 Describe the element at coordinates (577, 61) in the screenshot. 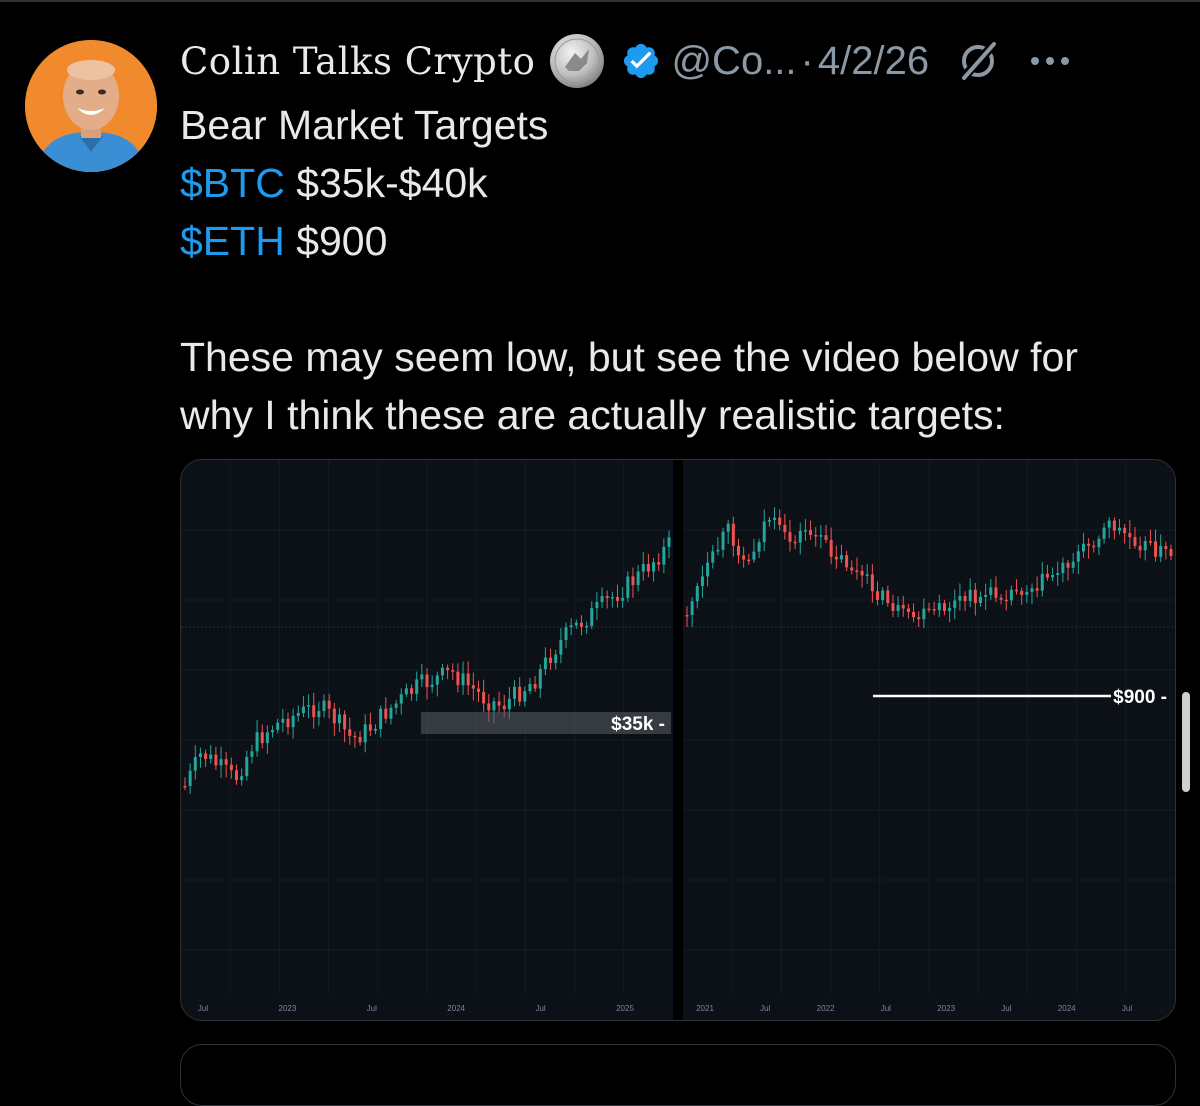

I see `silver-eagle-coin-icon` at that location.